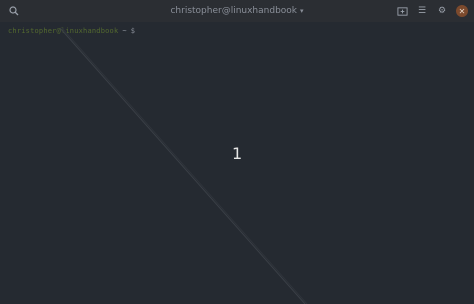  What do you see at coordinates (462, 11) in the screenshot?
I see `close-icon: ✕` at bounding box center [462, 11].